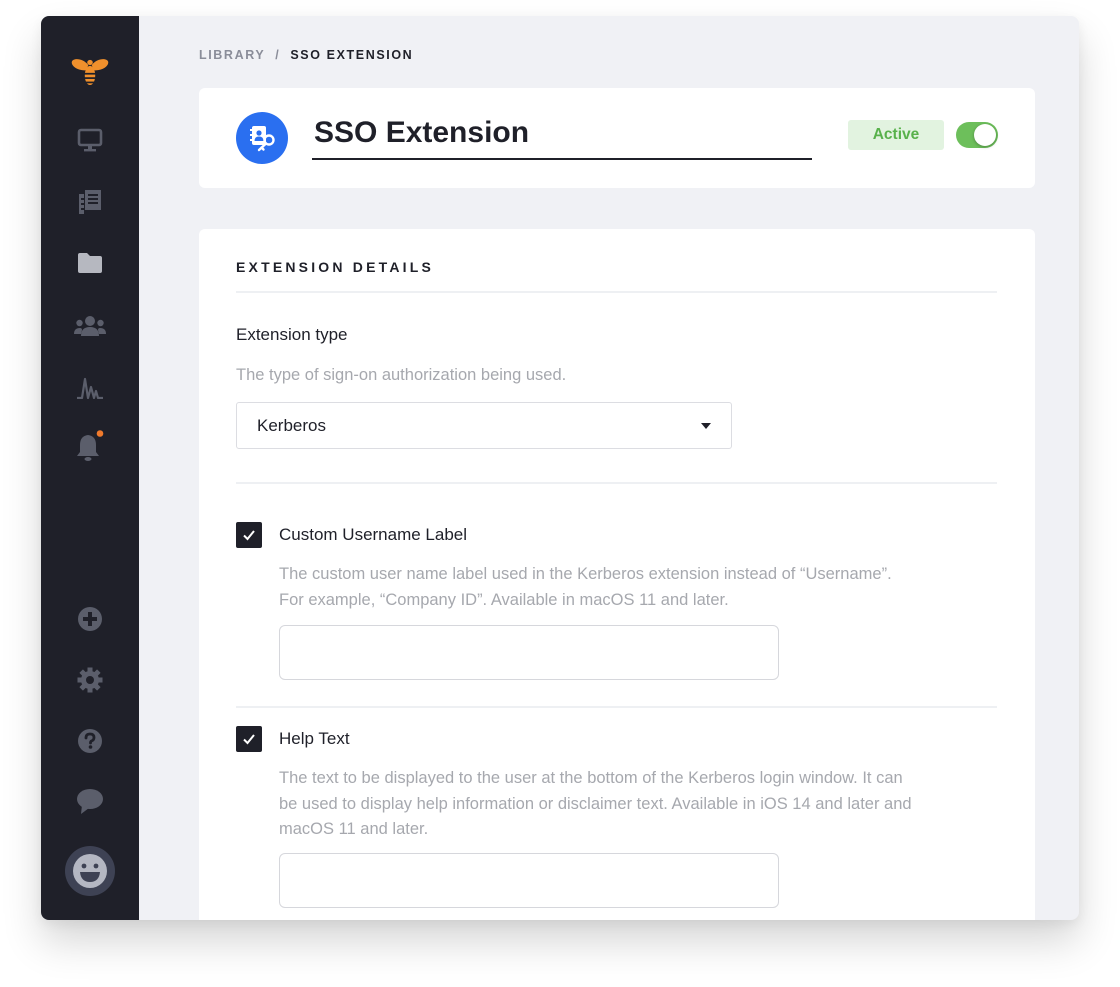  Describe the element at coordinates (90, 468) in the screenshot. I see `sidebar` at that location.